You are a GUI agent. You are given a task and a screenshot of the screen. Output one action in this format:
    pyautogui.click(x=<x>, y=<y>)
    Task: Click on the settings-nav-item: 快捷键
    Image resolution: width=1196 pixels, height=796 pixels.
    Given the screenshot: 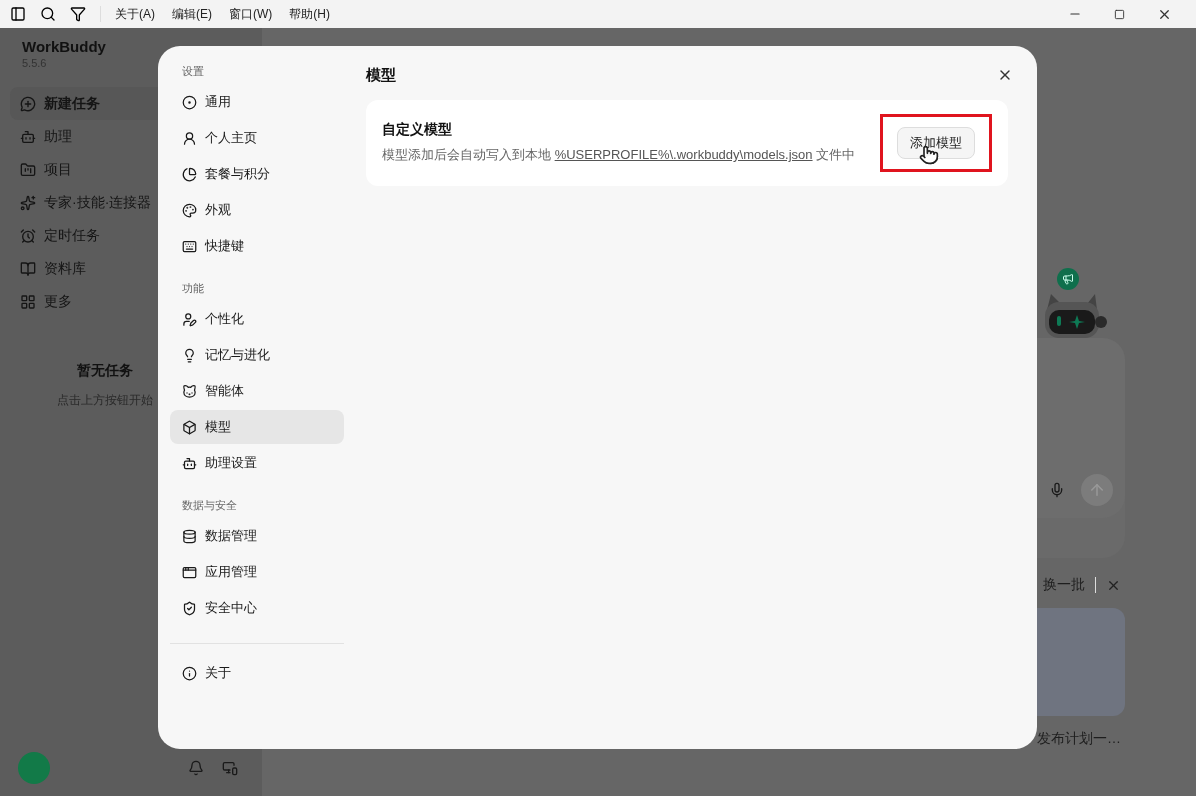 What is the action you would take?
    pyautogui.click(x=257, y=246)
    